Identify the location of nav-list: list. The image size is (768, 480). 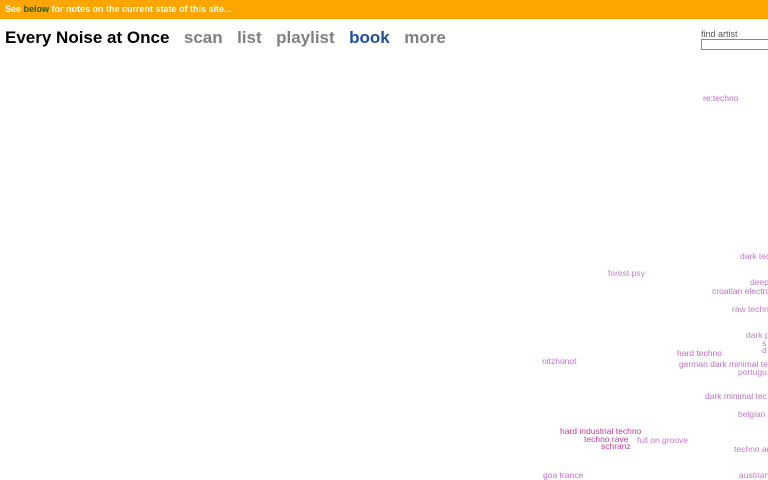
(249, 37).